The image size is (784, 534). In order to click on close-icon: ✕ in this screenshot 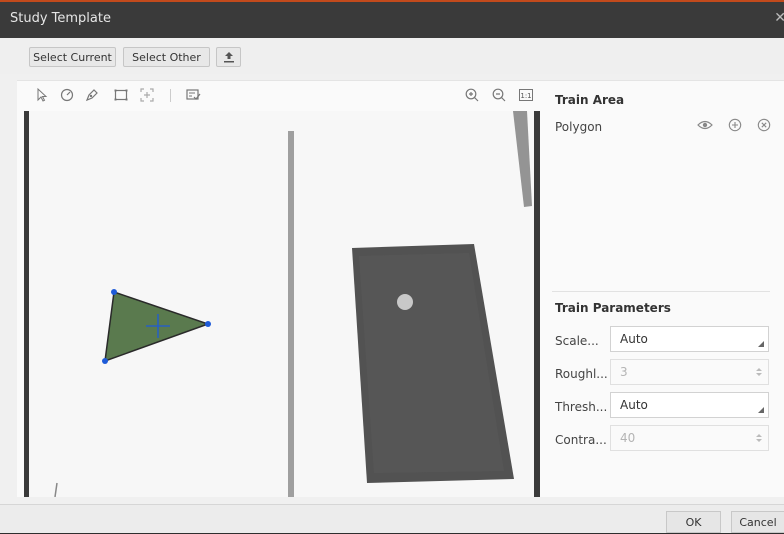, I will do `click(779, 18)`.